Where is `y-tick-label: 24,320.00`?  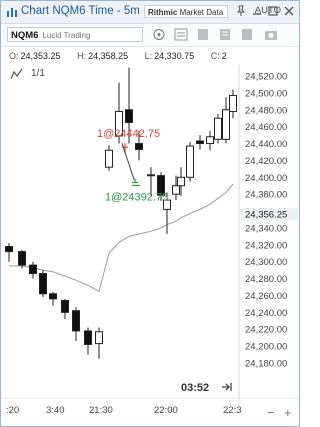 y-tick-label: 24,320.00 is located at coordinates (266, 245).